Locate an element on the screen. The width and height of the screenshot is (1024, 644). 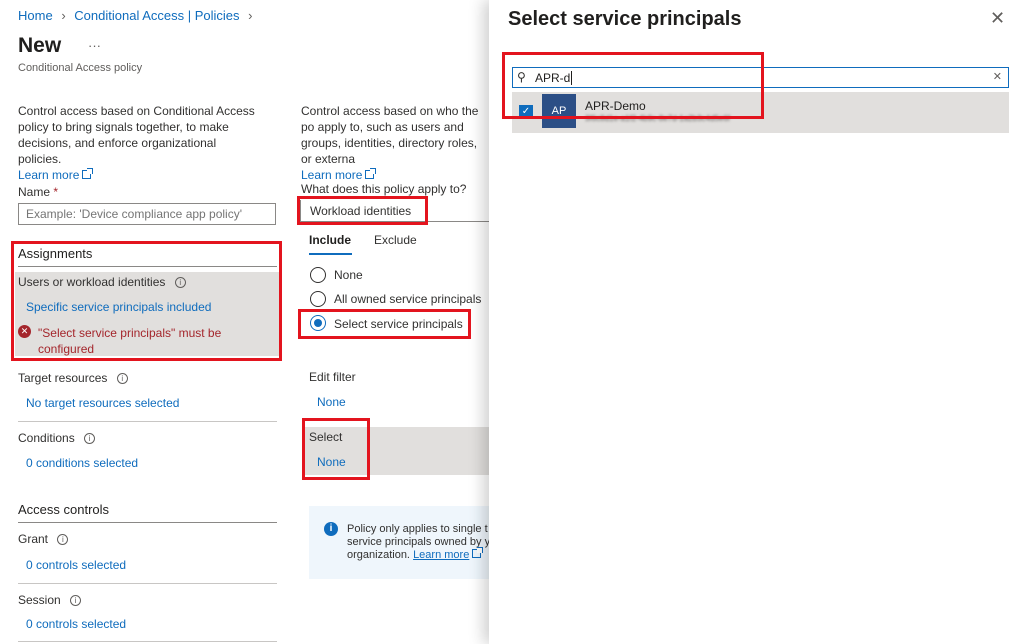
conditions-label: Conditions i is located at coordinates (57, 438).